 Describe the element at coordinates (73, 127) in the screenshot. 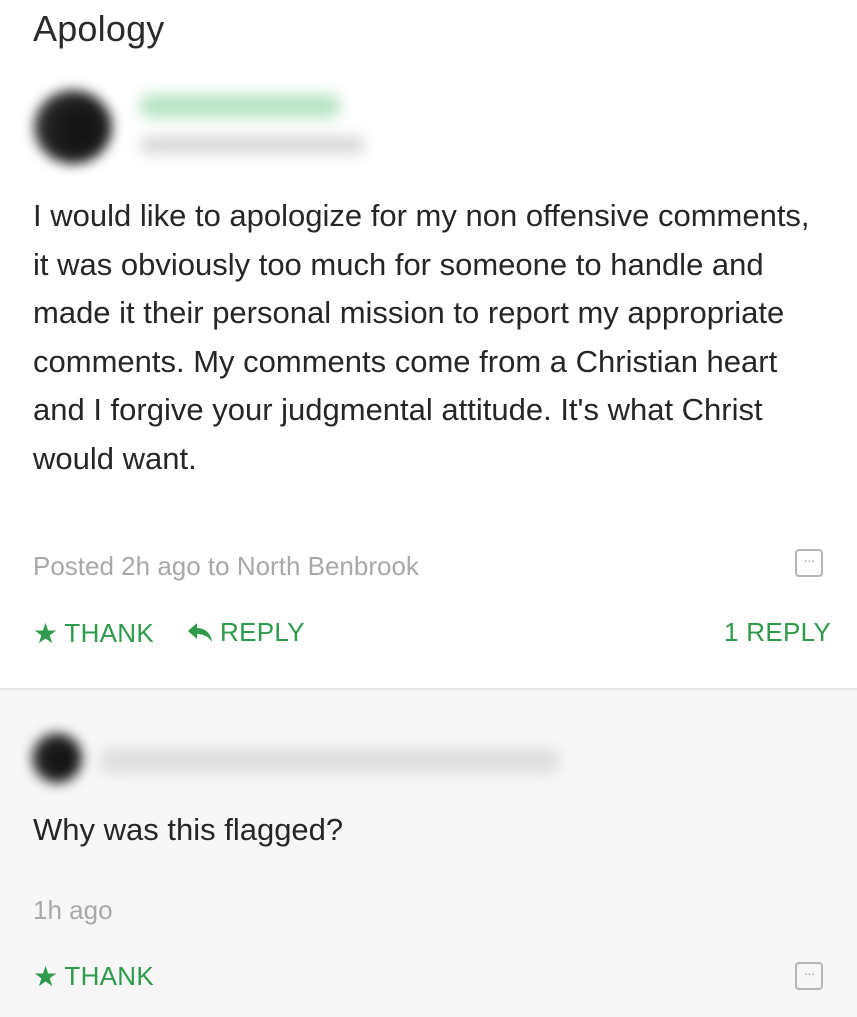

I see `author-avatar` at that location.